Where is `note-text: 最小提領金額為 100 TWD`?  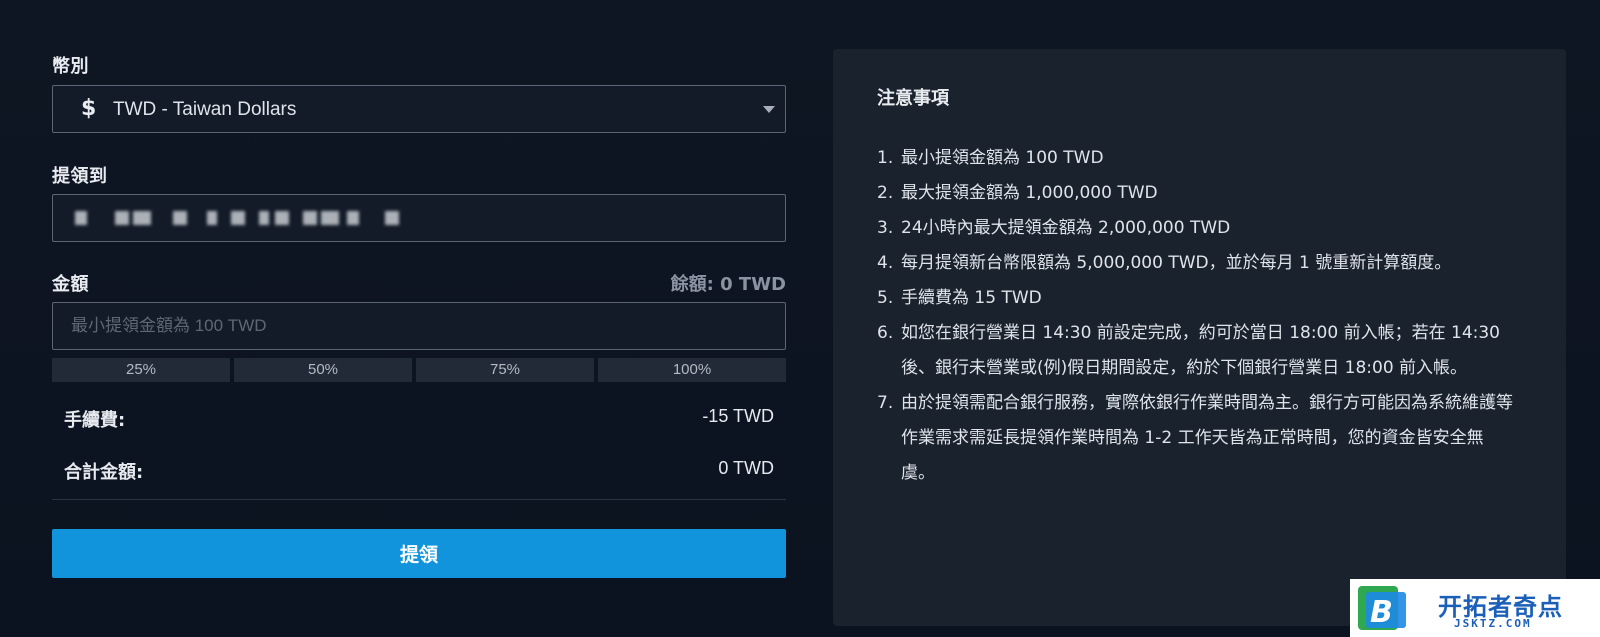 note-text: 最小提領金額為 100 TWD is located at coordinates (1002, 158).